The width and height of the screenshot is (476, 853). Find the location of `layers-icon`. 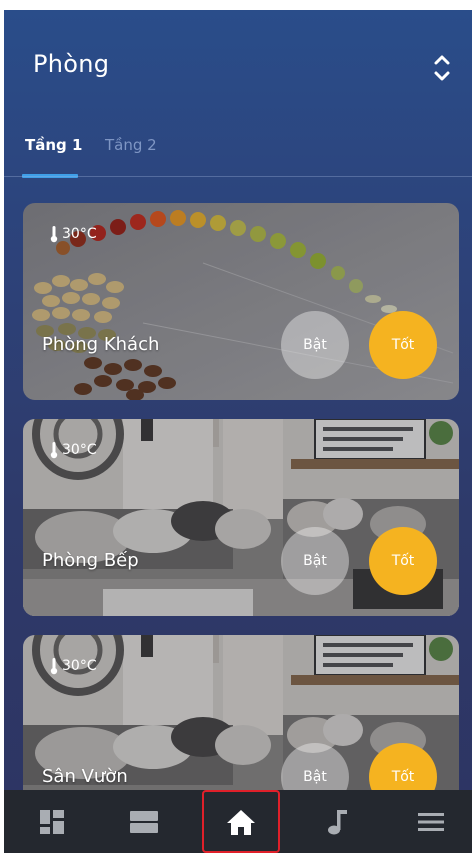

layers-icon is located at coordinates (144, 821).